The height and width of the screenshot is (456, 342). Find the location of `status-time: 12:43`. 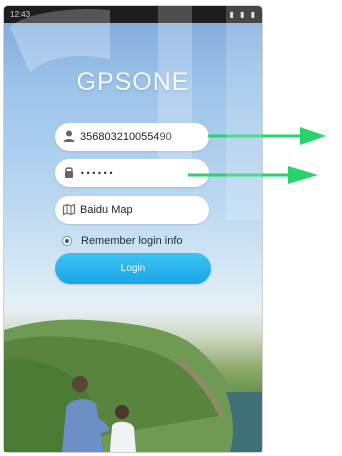

status-time: 12:43 is located at coordinates (20, 14).